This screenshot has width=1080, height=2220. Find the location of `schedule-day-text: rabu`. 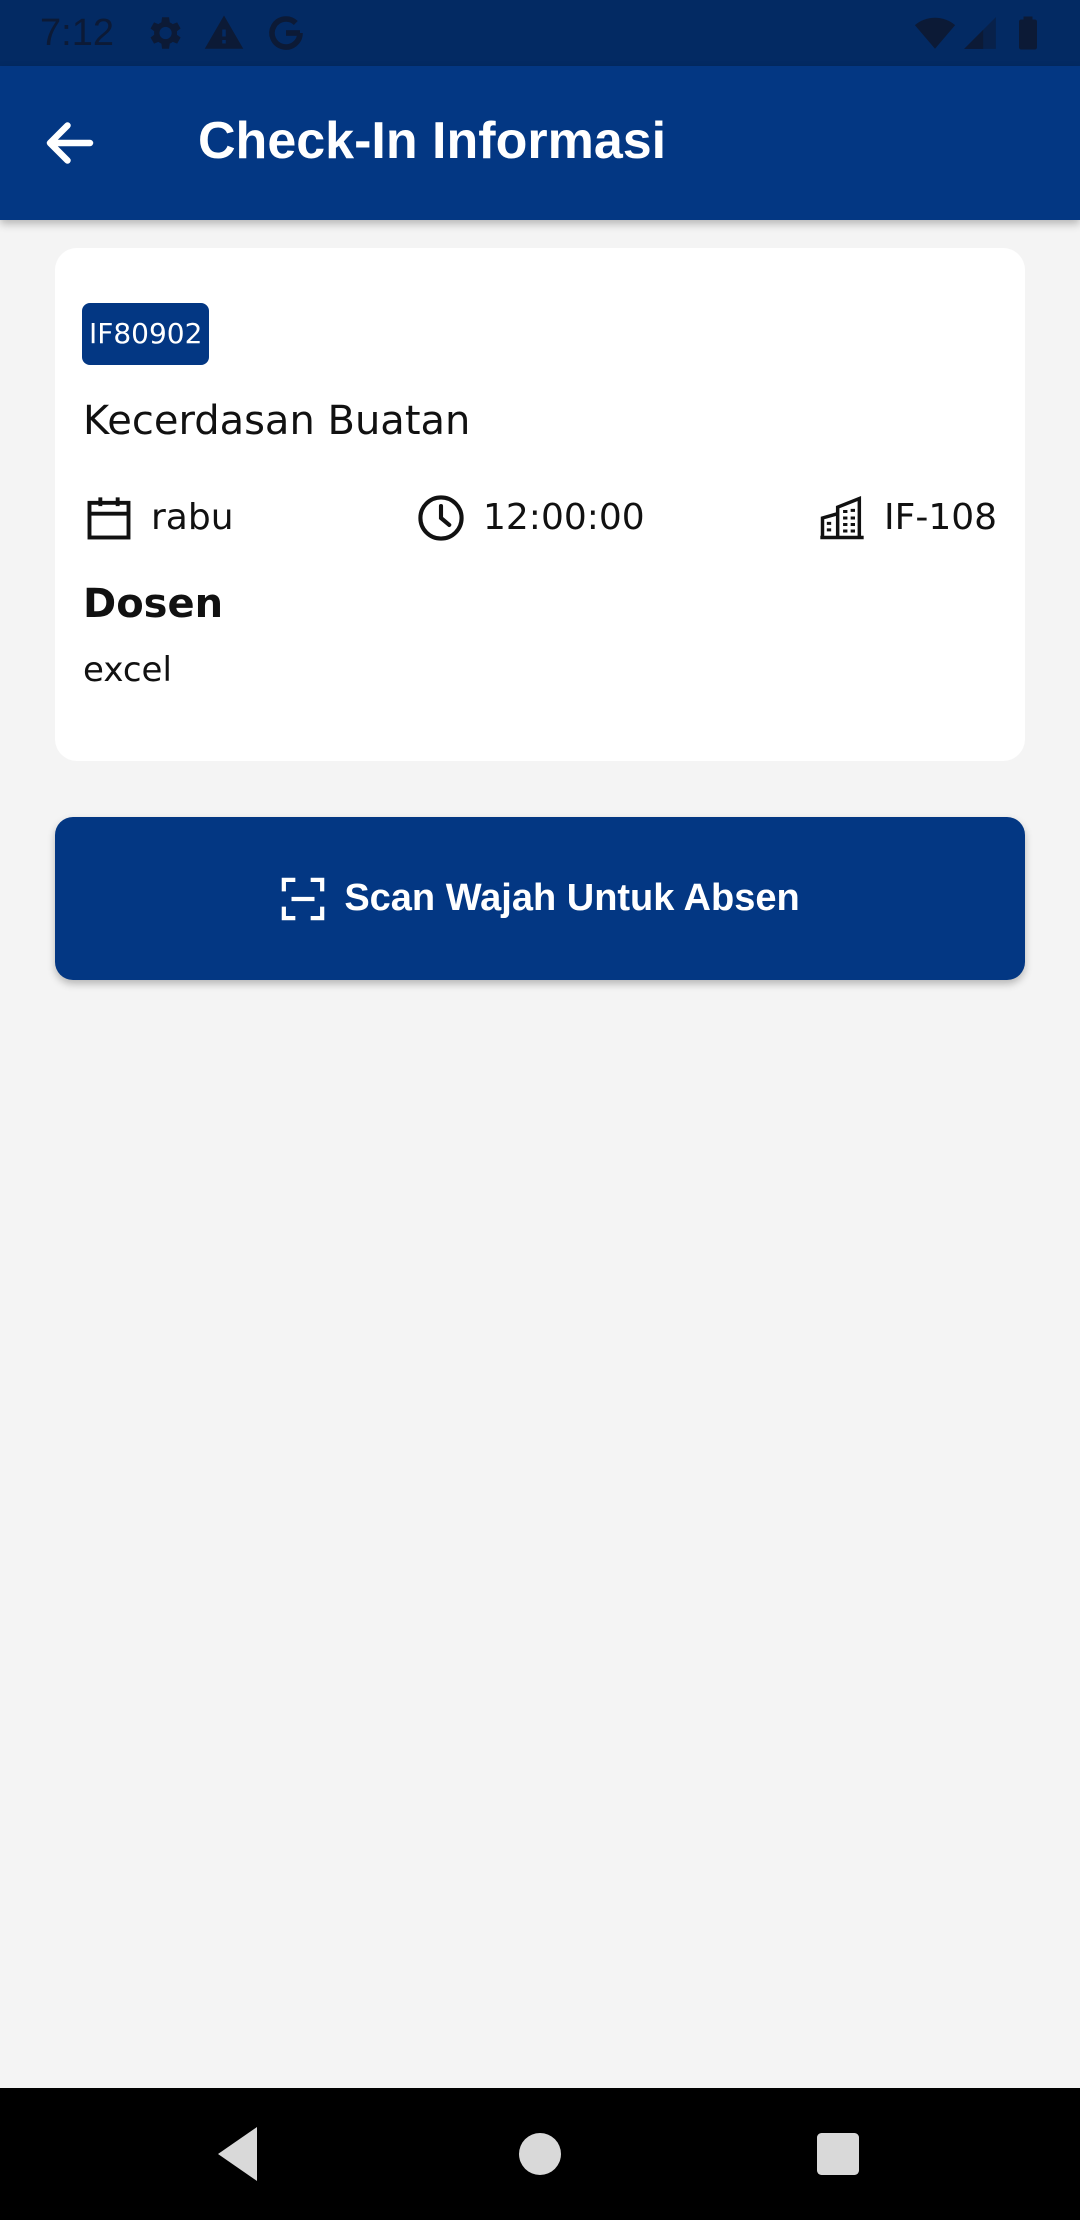

schedule-day-text: rabu is located at coordinates (192, 517).